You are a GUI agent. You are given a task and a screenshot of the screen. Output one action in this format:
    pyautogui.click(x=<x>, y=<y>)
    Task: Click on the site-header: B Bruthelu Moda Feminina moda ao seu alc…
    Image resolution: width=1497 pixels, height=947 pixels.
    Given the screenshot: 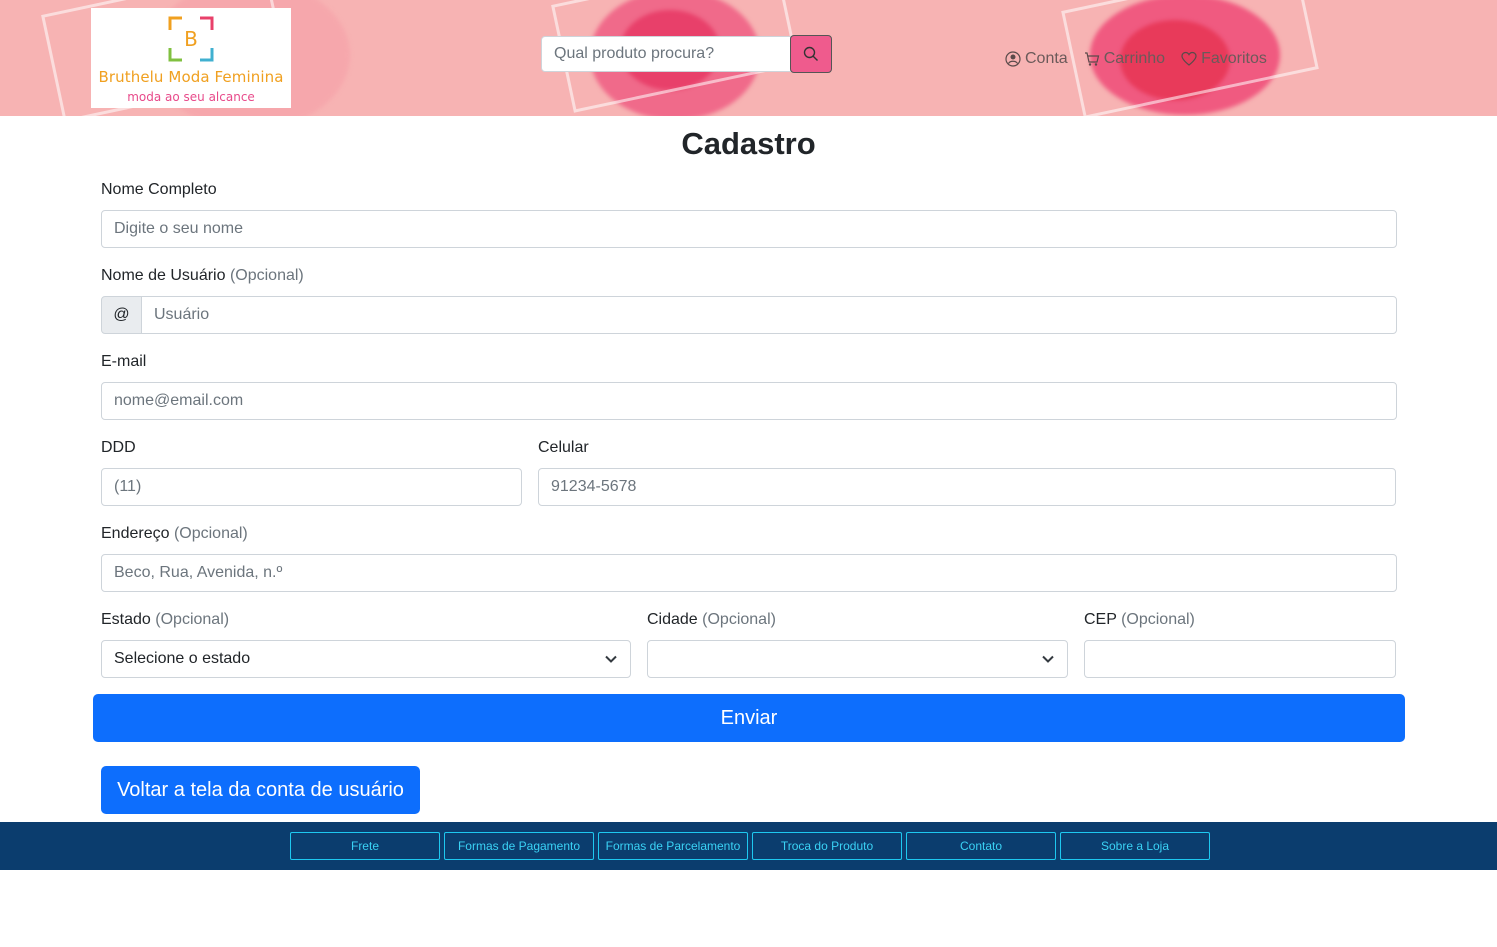 What is the action you would take?
    pyautogui.click(x=748, y=58)
    